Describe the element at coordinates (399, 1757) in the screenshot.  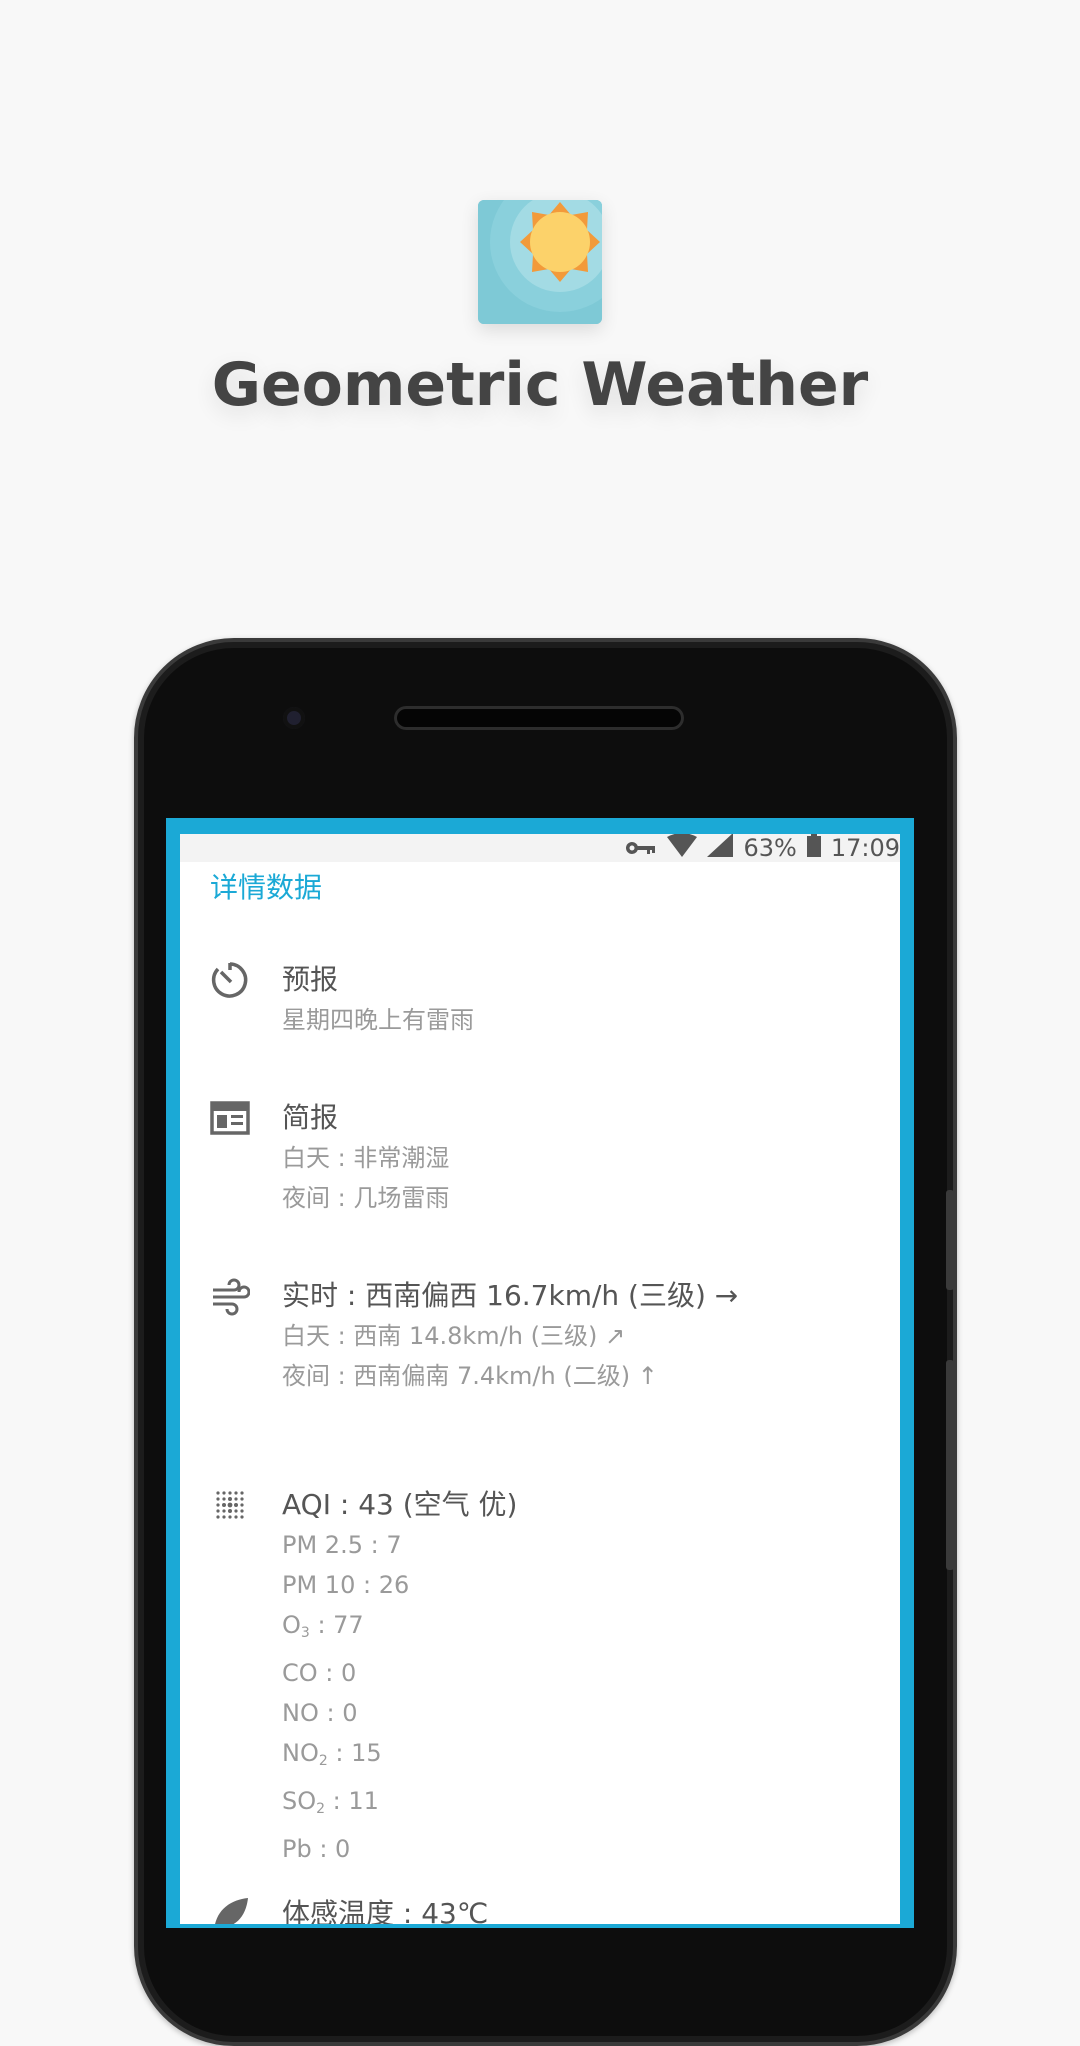
I see `aqi-no2: NO2 : 15` at that location.